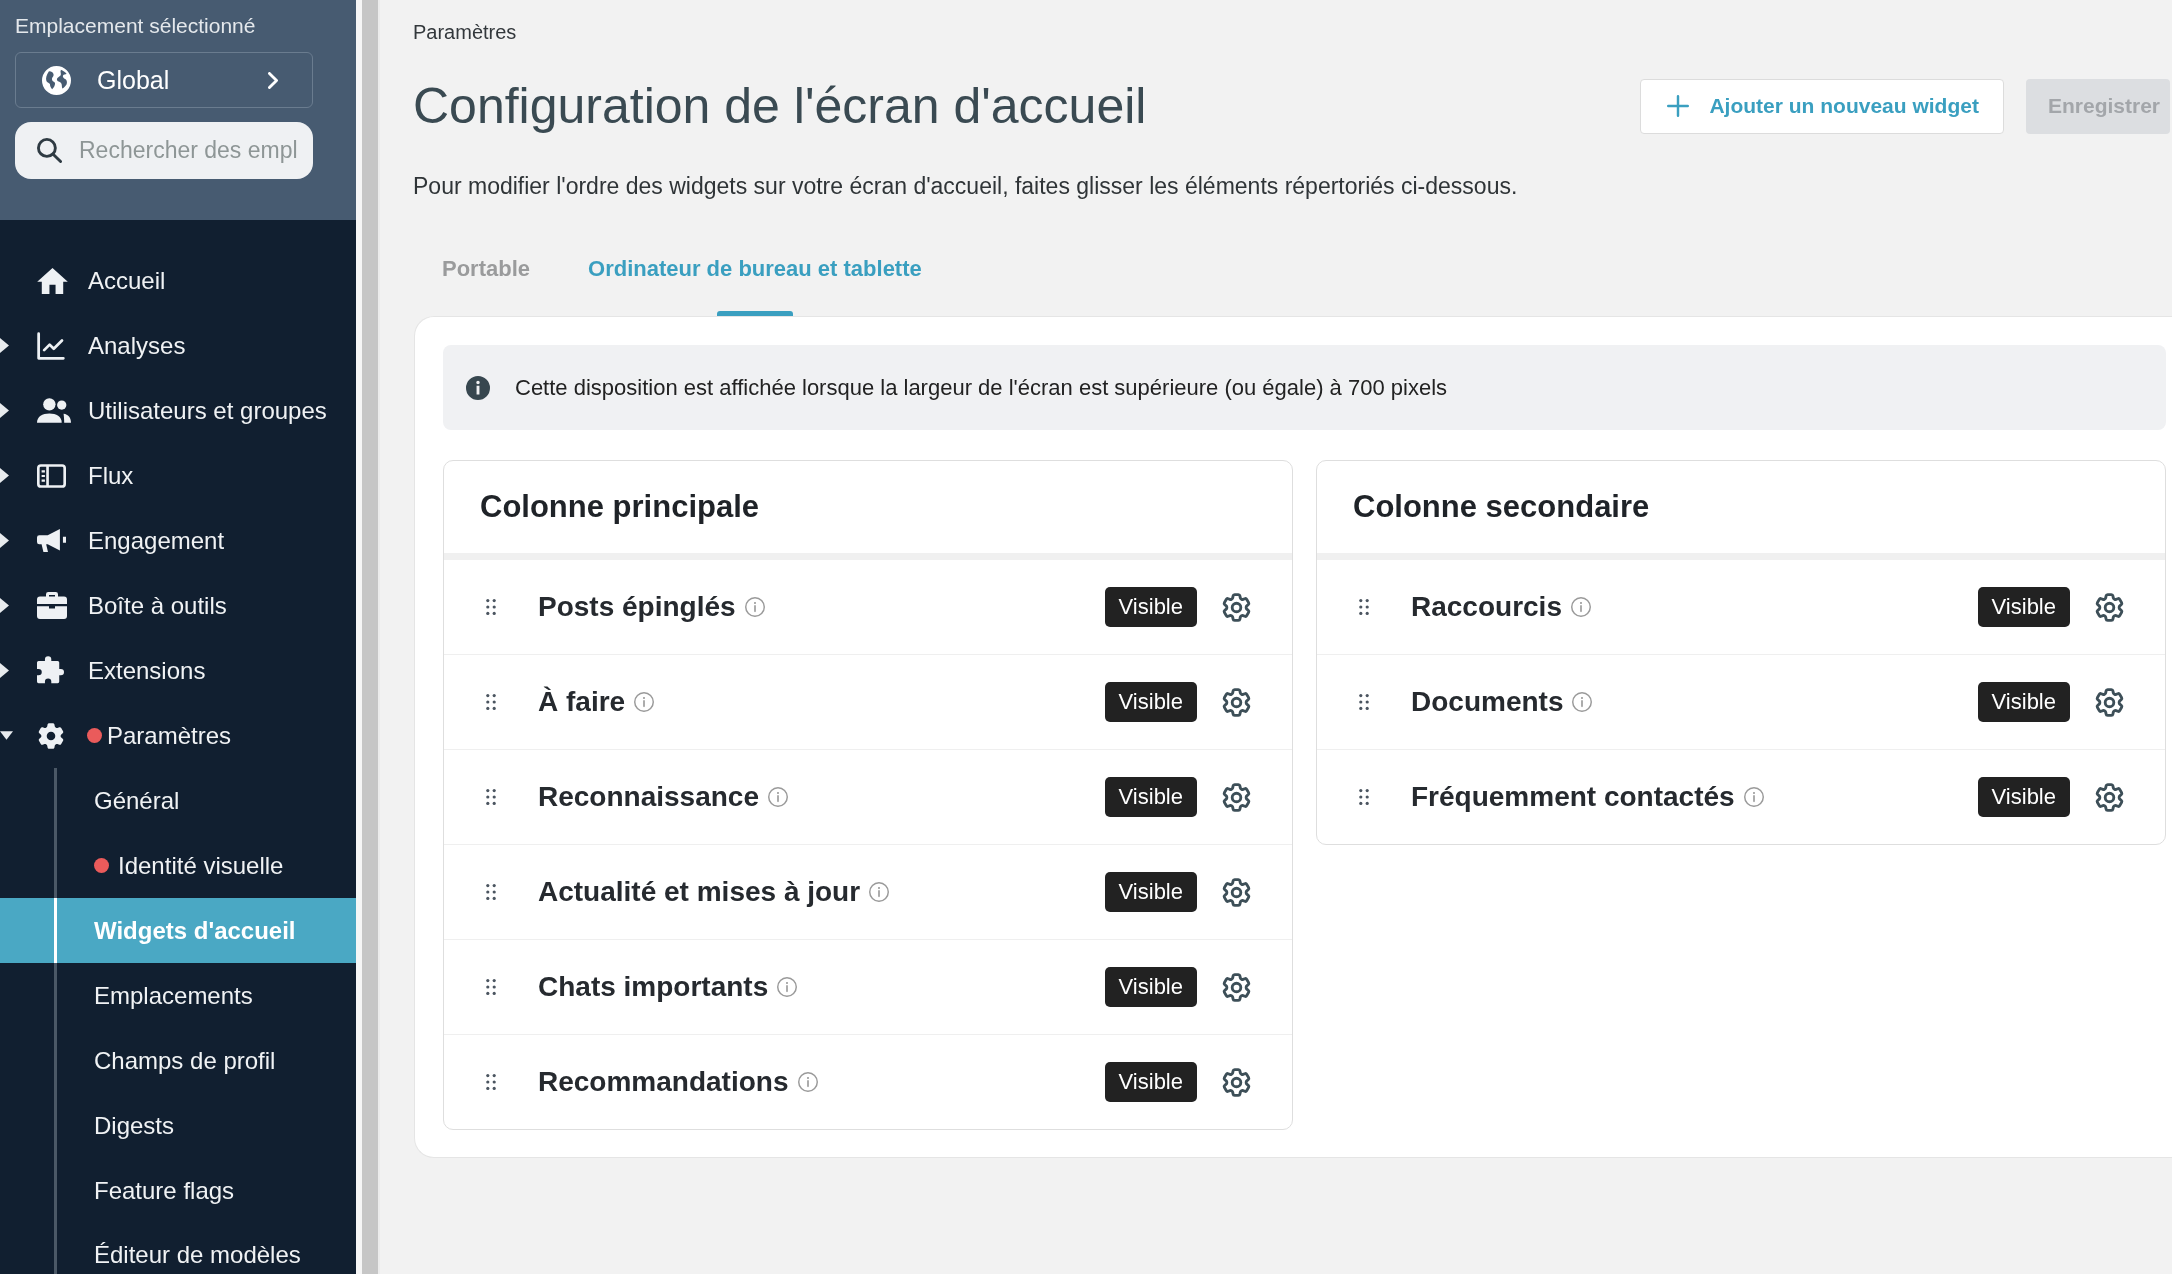 The image size is (2172, 1274). I want to click on line-chart-icon, so click(51, 345).